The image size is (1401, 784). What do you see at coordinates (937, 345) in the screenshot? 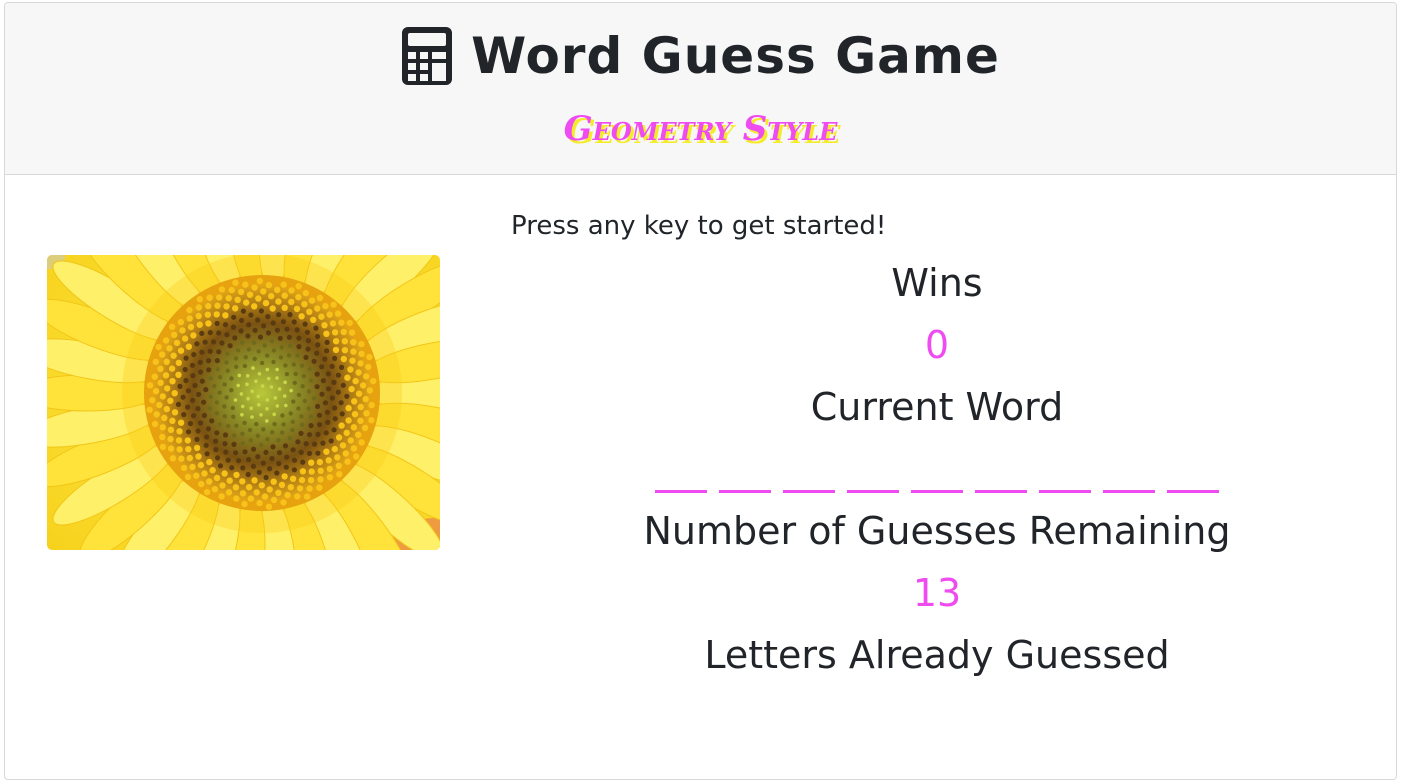
I see `wins-value: 0` at bounding box center [937, 345].